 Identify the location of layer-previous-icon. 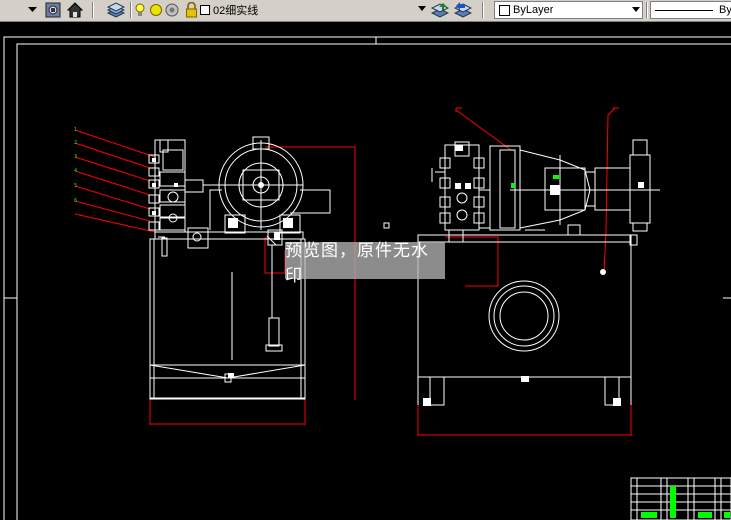
(463, 10).